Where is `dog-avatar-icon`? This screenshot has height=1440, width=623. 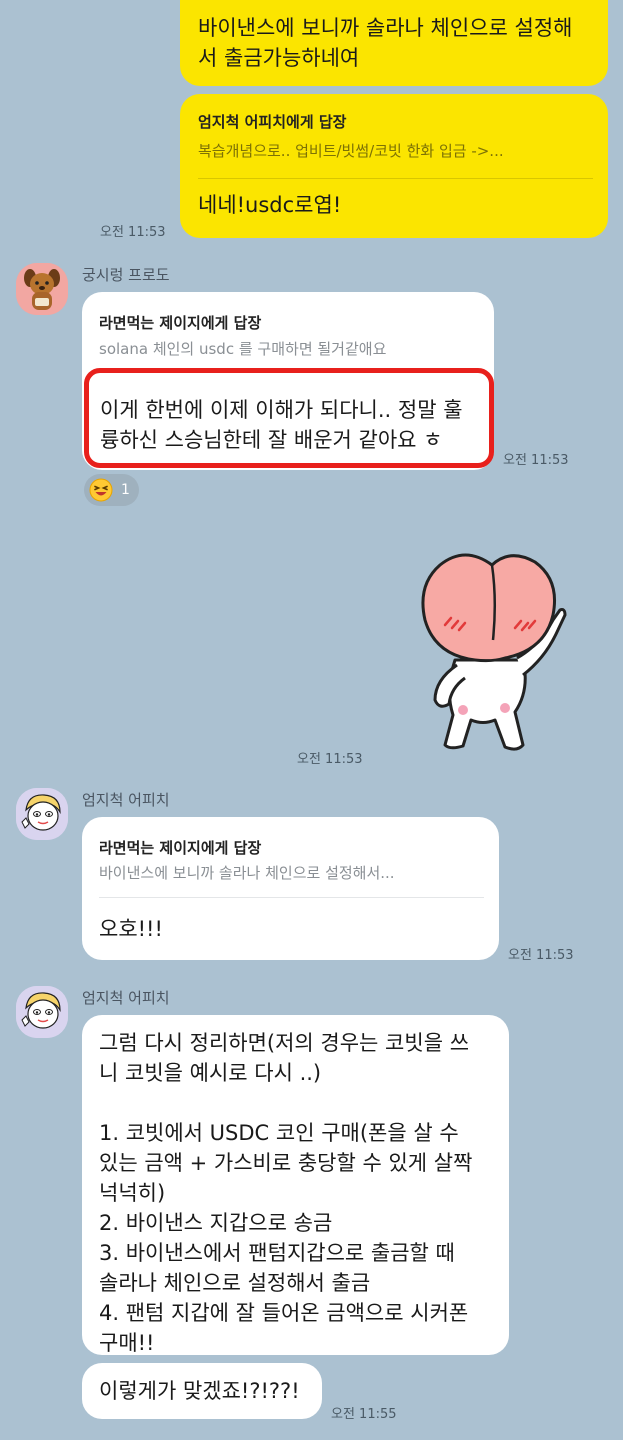
dog-avatar-icon is located at coordinates (42, 289).